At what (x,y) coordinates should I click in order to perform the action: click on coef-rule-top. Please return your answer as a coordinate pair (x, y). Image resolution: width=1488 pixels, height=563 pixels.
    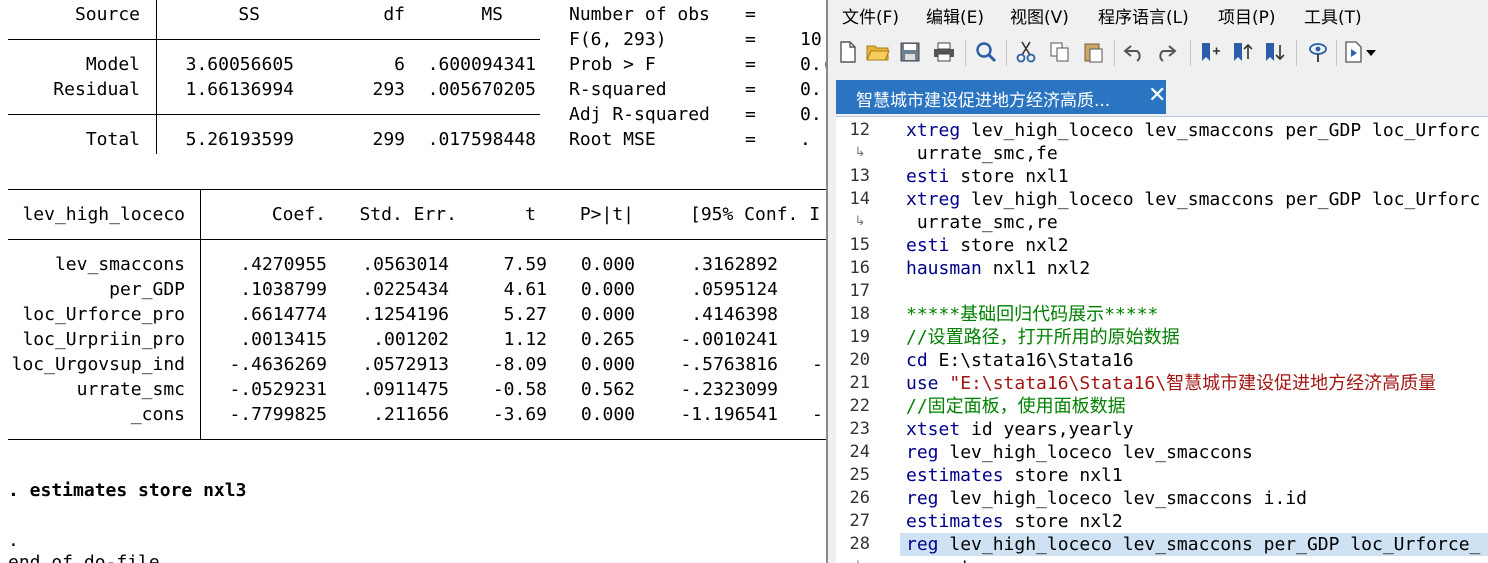
    Looking at the image, I should click on (417, 189).